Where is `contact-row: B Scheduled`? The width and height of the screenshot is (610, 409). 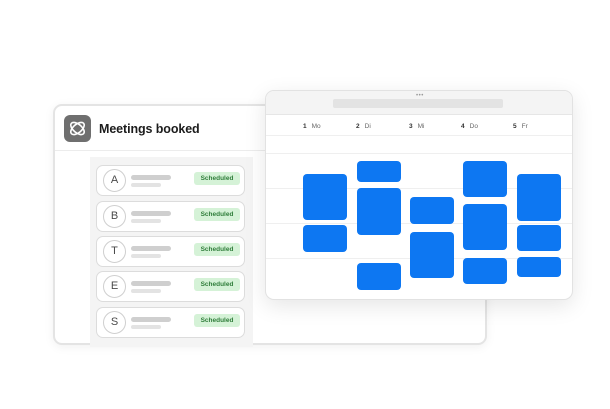 contact-row: B Scheduled is located at coordinates (170, 216).